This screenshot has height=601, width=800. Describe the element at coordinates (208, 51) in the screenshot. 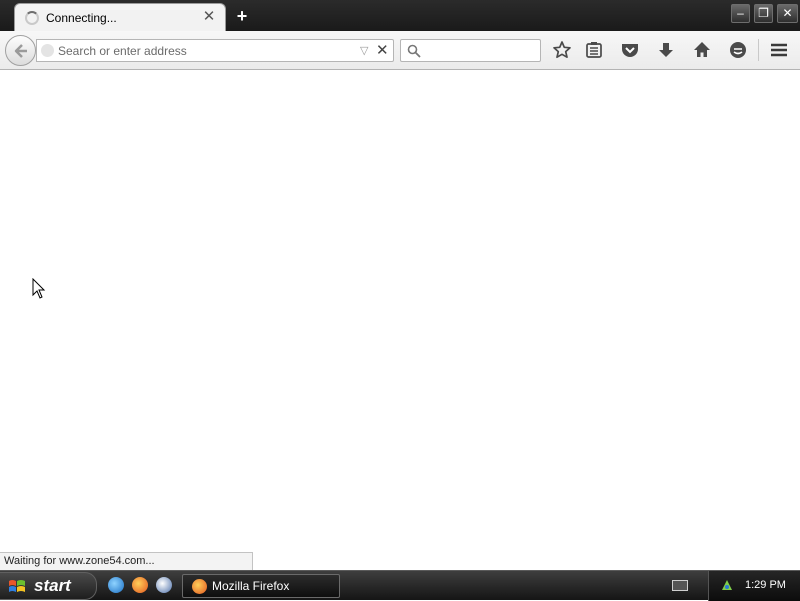

I see `address-input` at that location.